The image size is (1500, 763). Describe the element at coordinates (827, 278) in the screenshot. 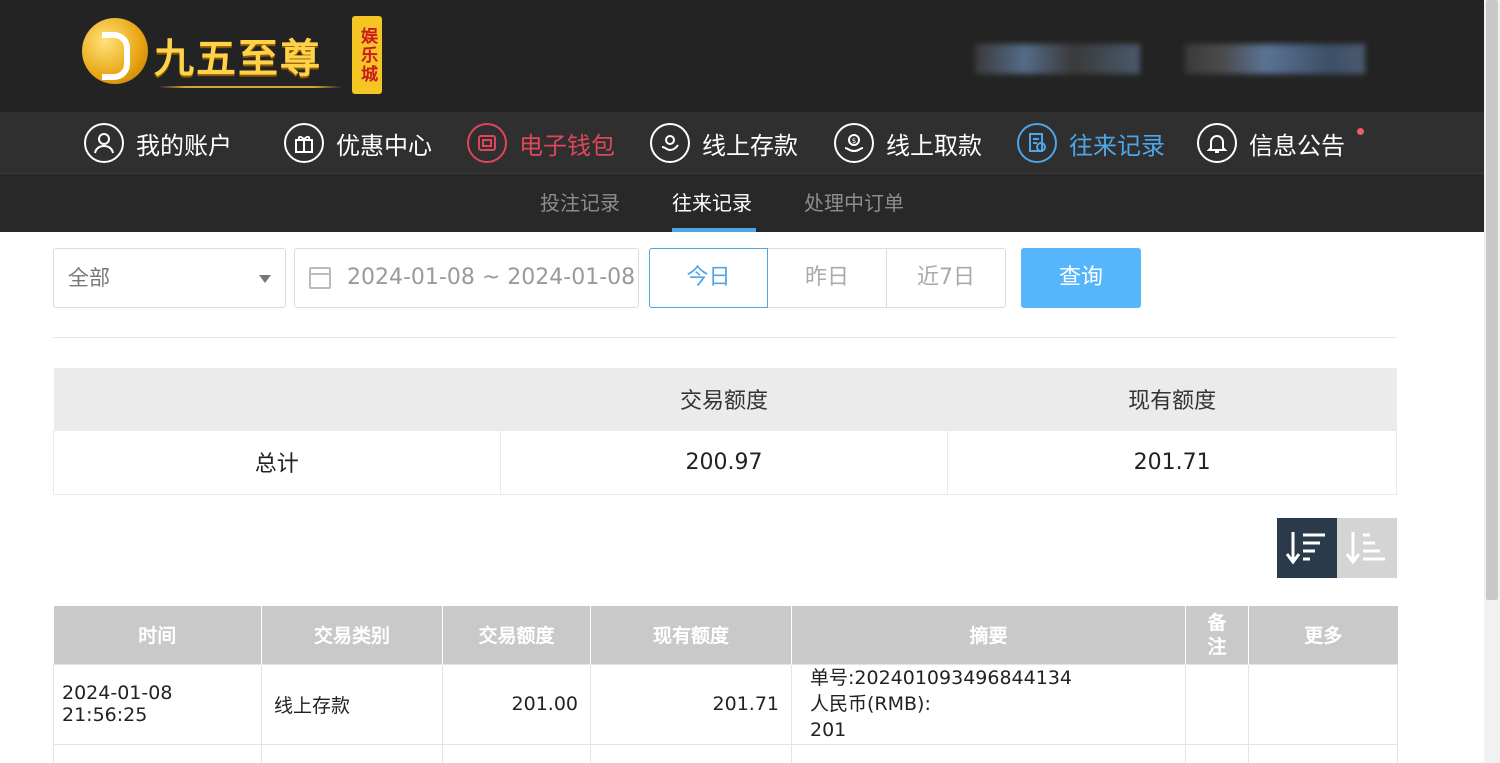

I see `quick-filter-yesterday: 昨日` at that location.